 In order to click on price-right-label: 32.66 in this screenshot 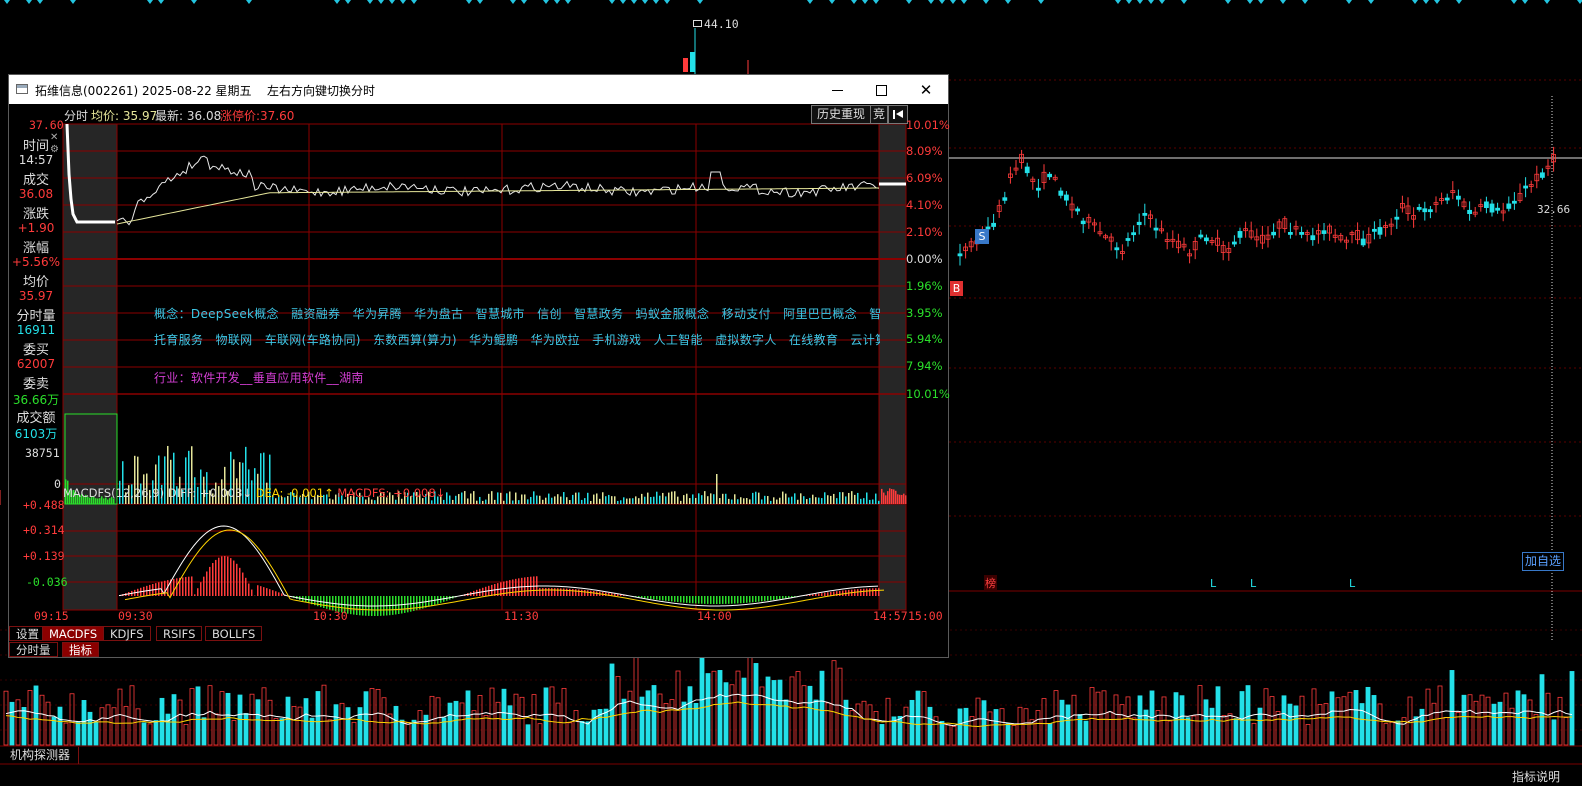, I will do `click(1554, 209)`.